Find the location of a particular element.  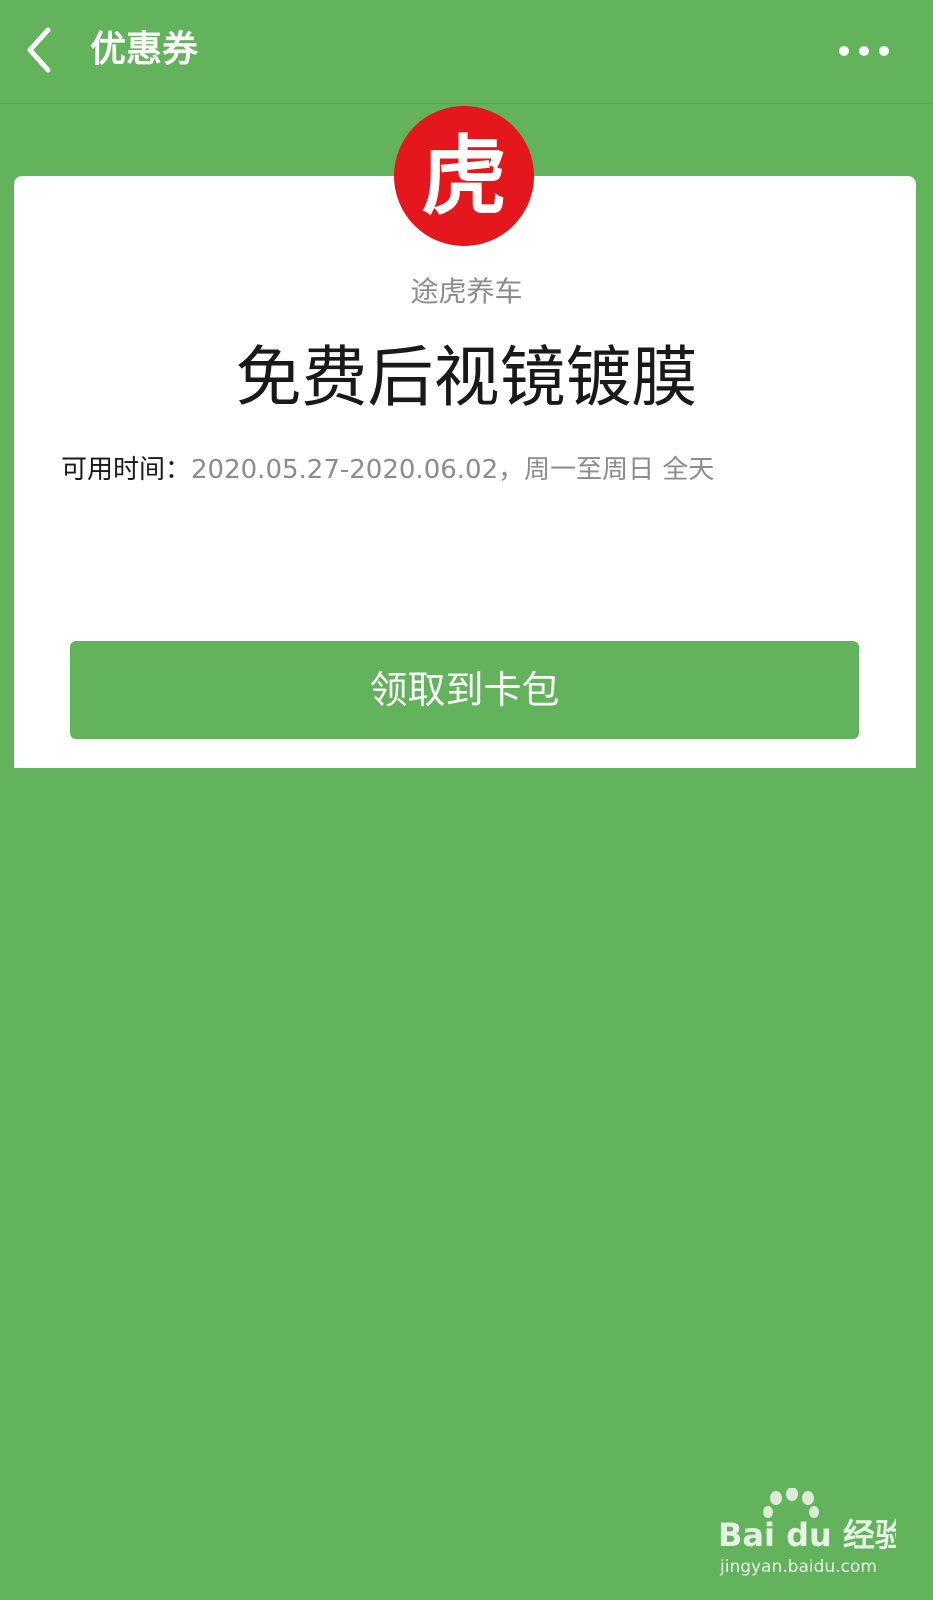

watermark-brand-text: Bai du 经验 is located at coordinates (807, 1535).